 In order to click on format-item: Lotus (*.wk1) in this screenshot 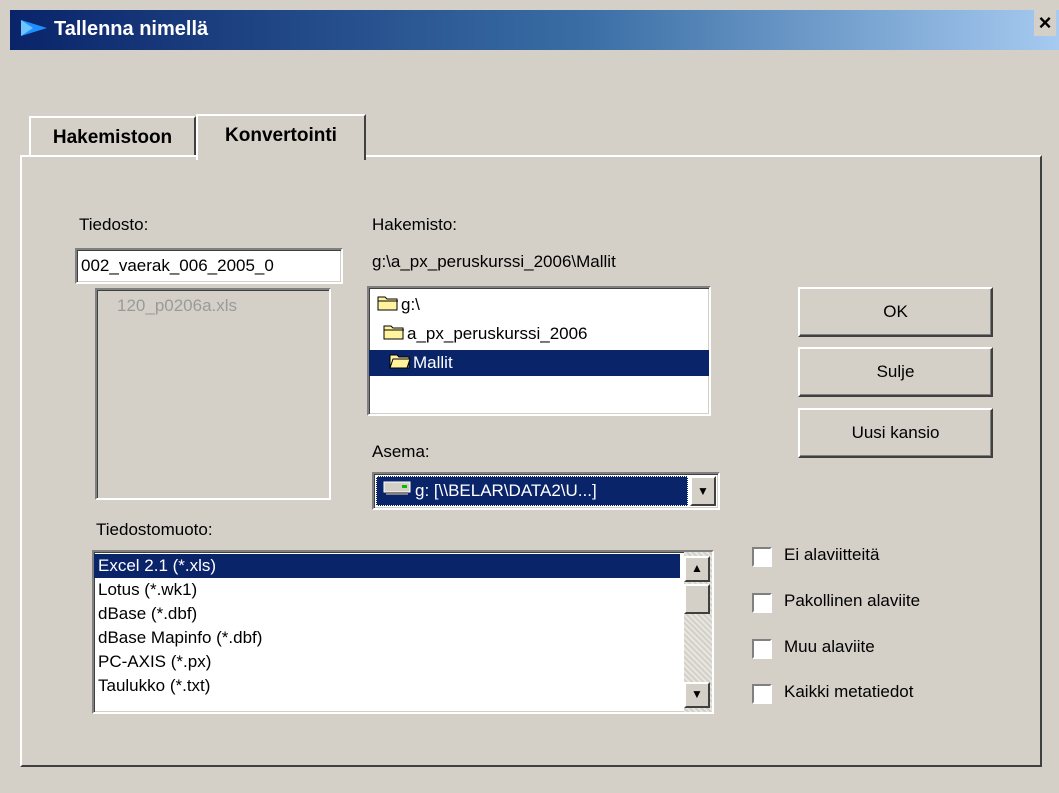, I will do `click(387, 590)`.